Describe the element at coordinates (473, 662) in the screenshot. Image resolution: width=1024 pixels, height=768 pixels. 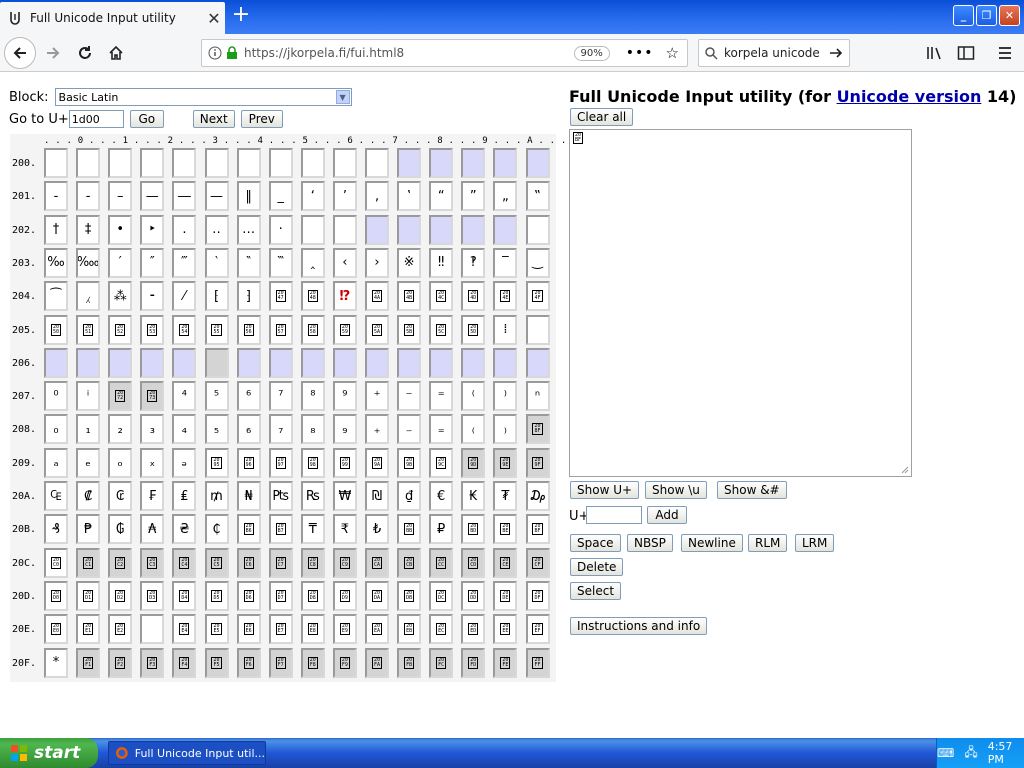
I see `char-cell: 20 FD` at that location.